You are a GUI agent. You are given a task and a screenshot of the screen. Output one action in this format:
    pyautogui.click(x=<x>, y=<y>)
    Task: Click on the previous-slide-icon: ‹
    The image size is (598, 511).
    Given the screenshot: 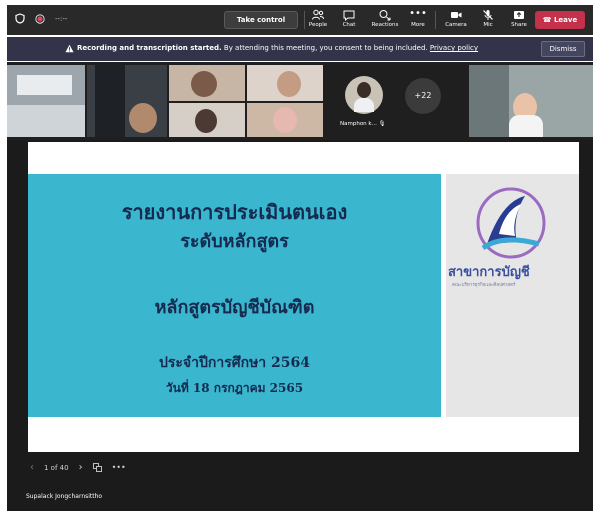 What is the action you would take?
    pyautogui.click(x=32, y=467)
    